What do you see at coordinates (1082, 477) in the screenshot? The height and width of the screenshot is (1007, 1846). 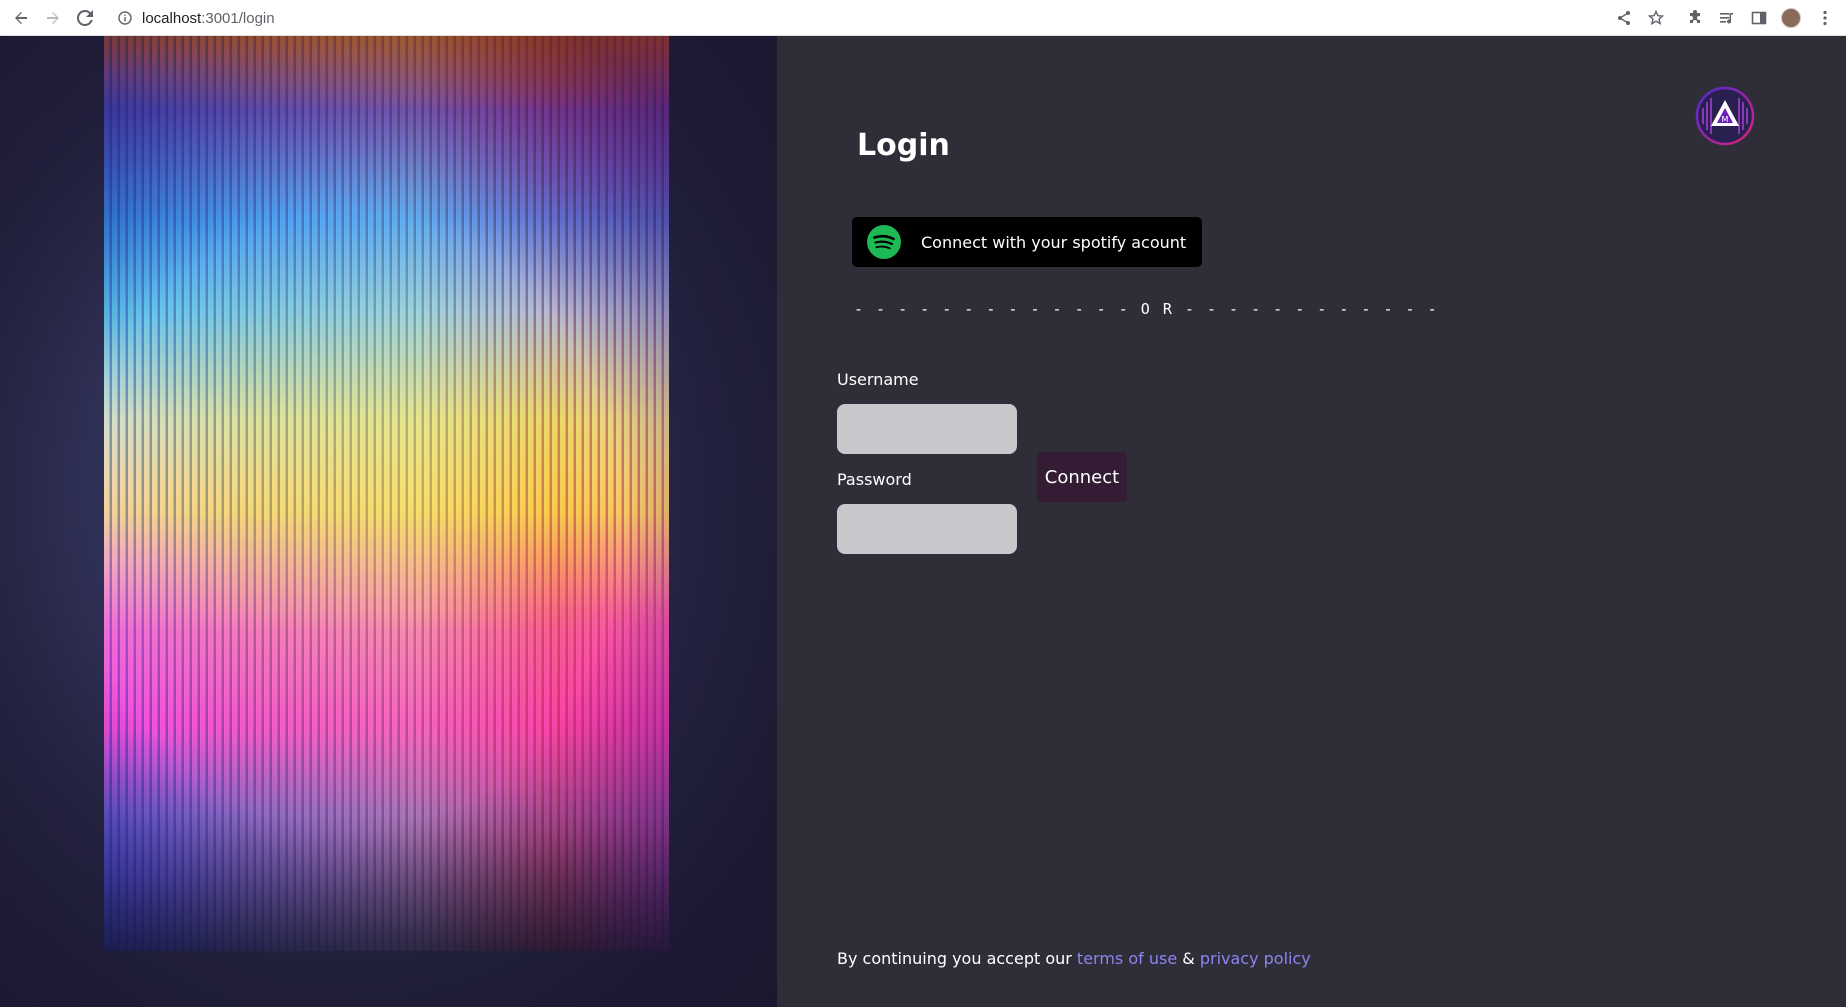 I see `connect-button: Connect` at bounding box center [1082, 477].